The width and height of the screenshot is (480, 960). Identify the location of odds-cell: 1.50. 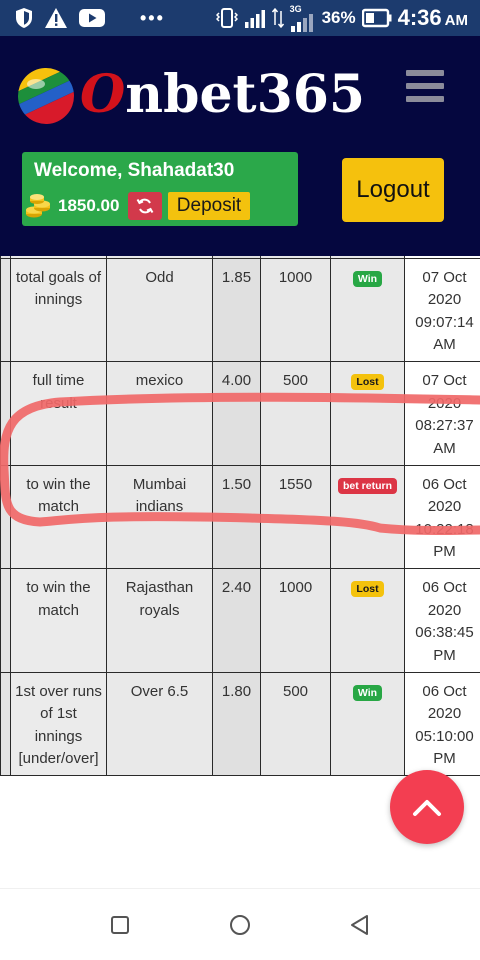
(236, 516).